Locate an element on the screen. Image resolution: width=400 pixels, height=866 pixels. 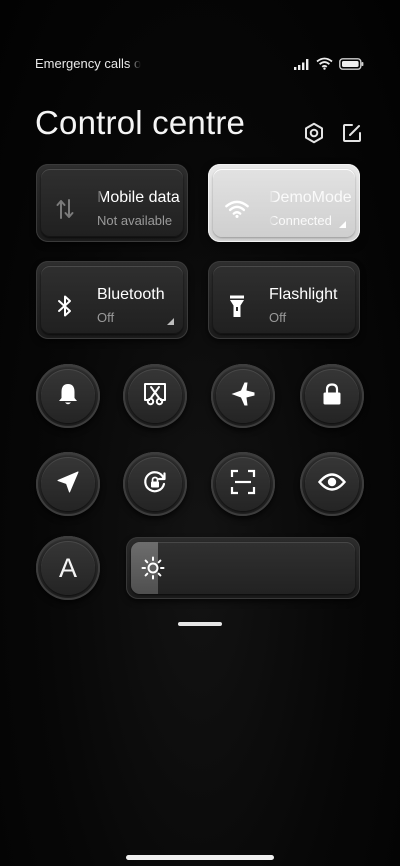
lock-screen-toggle is located at coordinates (332, 396).